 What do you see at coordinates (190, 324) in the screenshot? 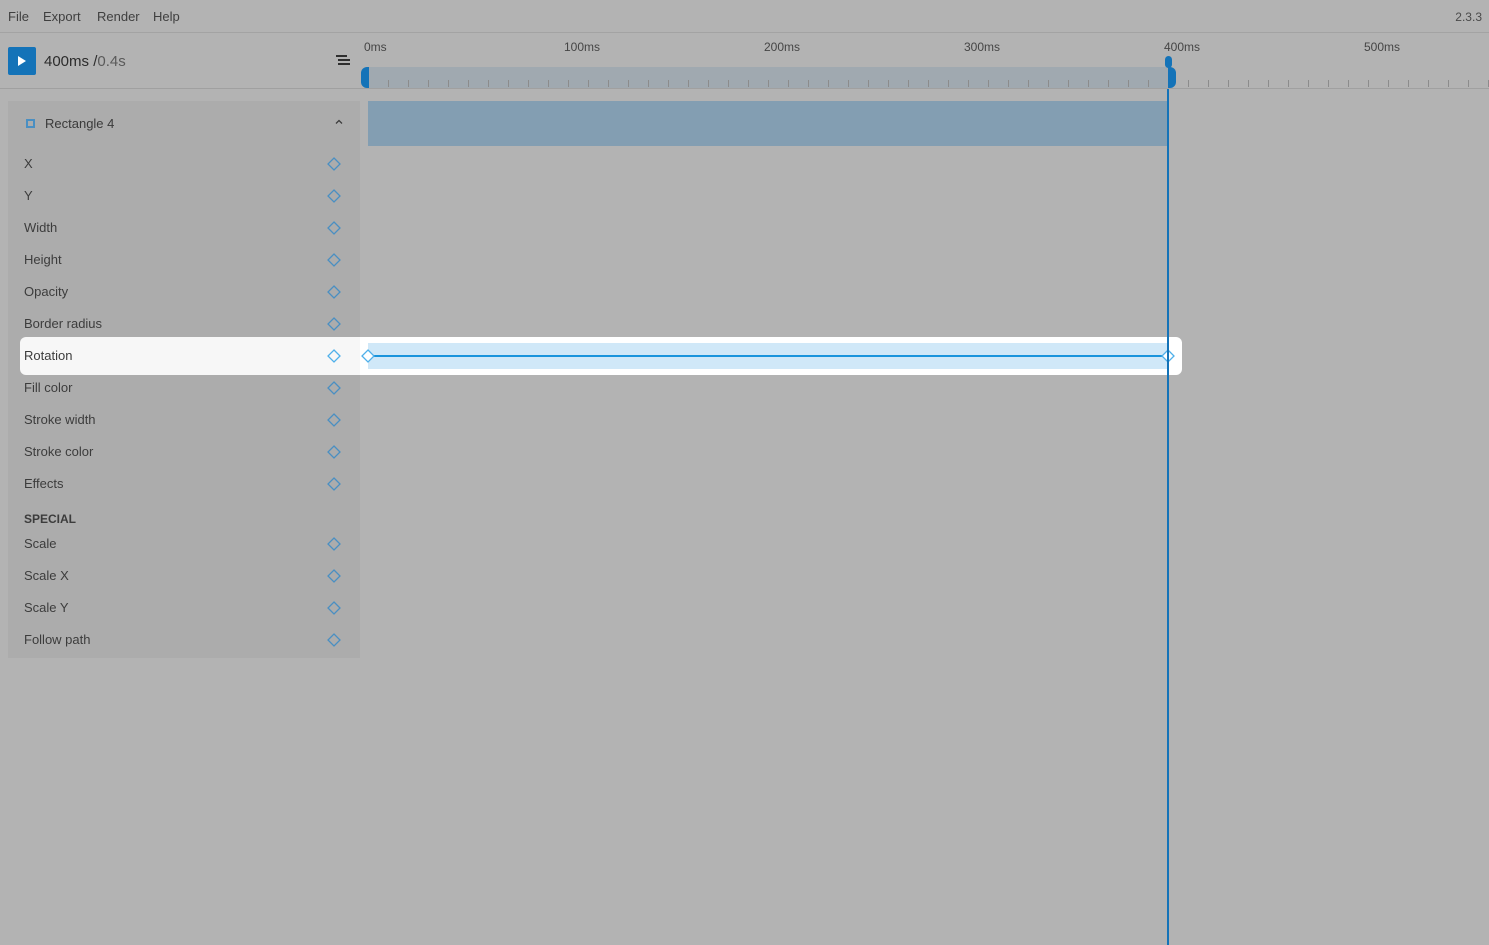
I see `property-row-border-radius: Border radius` at bounding box center [190, 324].